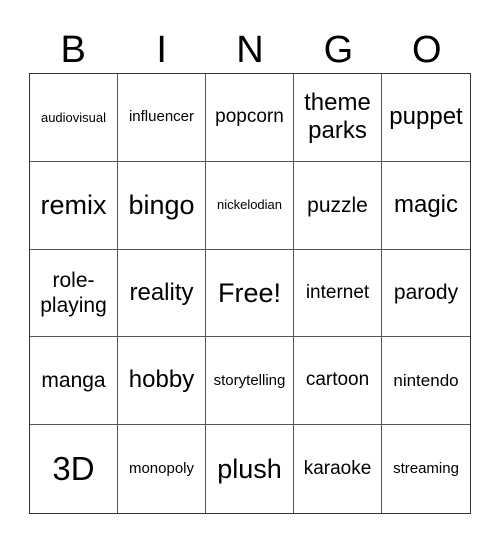  I want to click on header-letter-n: N, so click(250, 50).